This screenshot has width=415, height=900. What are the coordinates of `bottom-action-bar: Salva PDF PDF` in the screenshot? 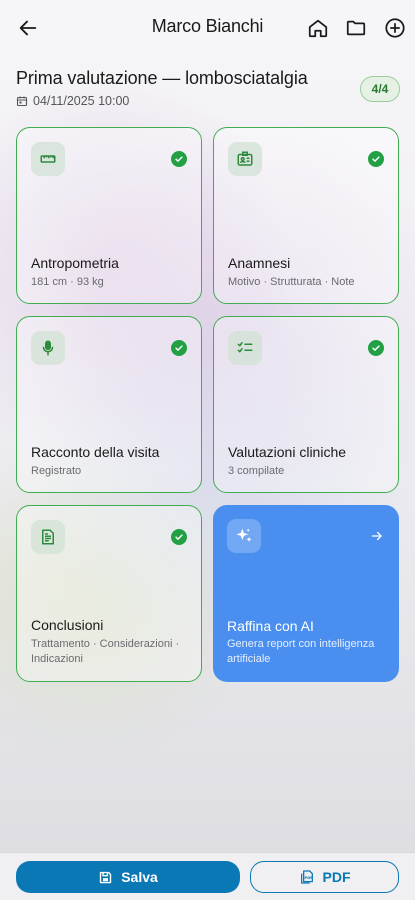 It's located at (207, 876).